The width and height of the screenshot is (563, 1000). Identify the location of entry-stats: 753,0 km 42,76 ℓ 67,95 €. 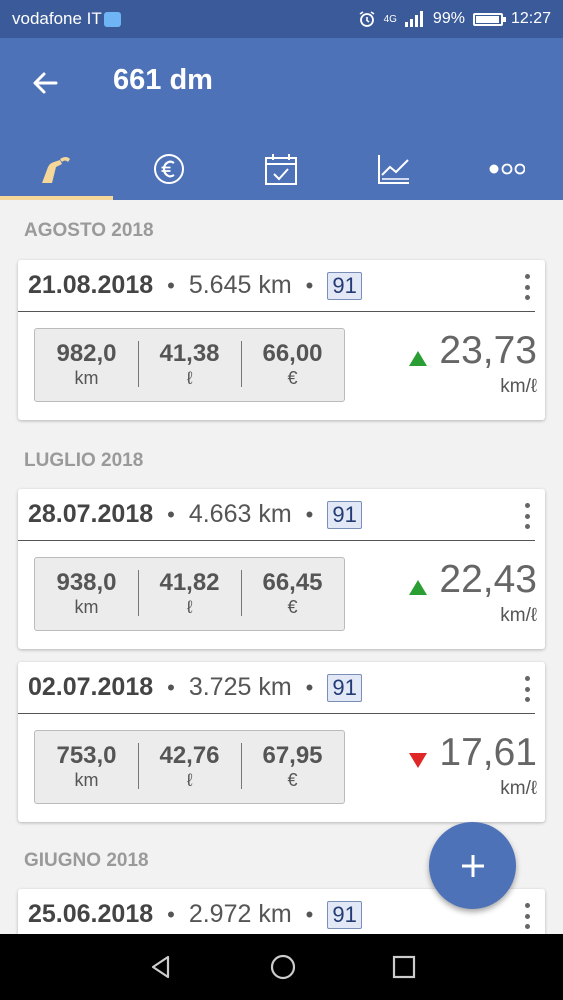
(189, 767).